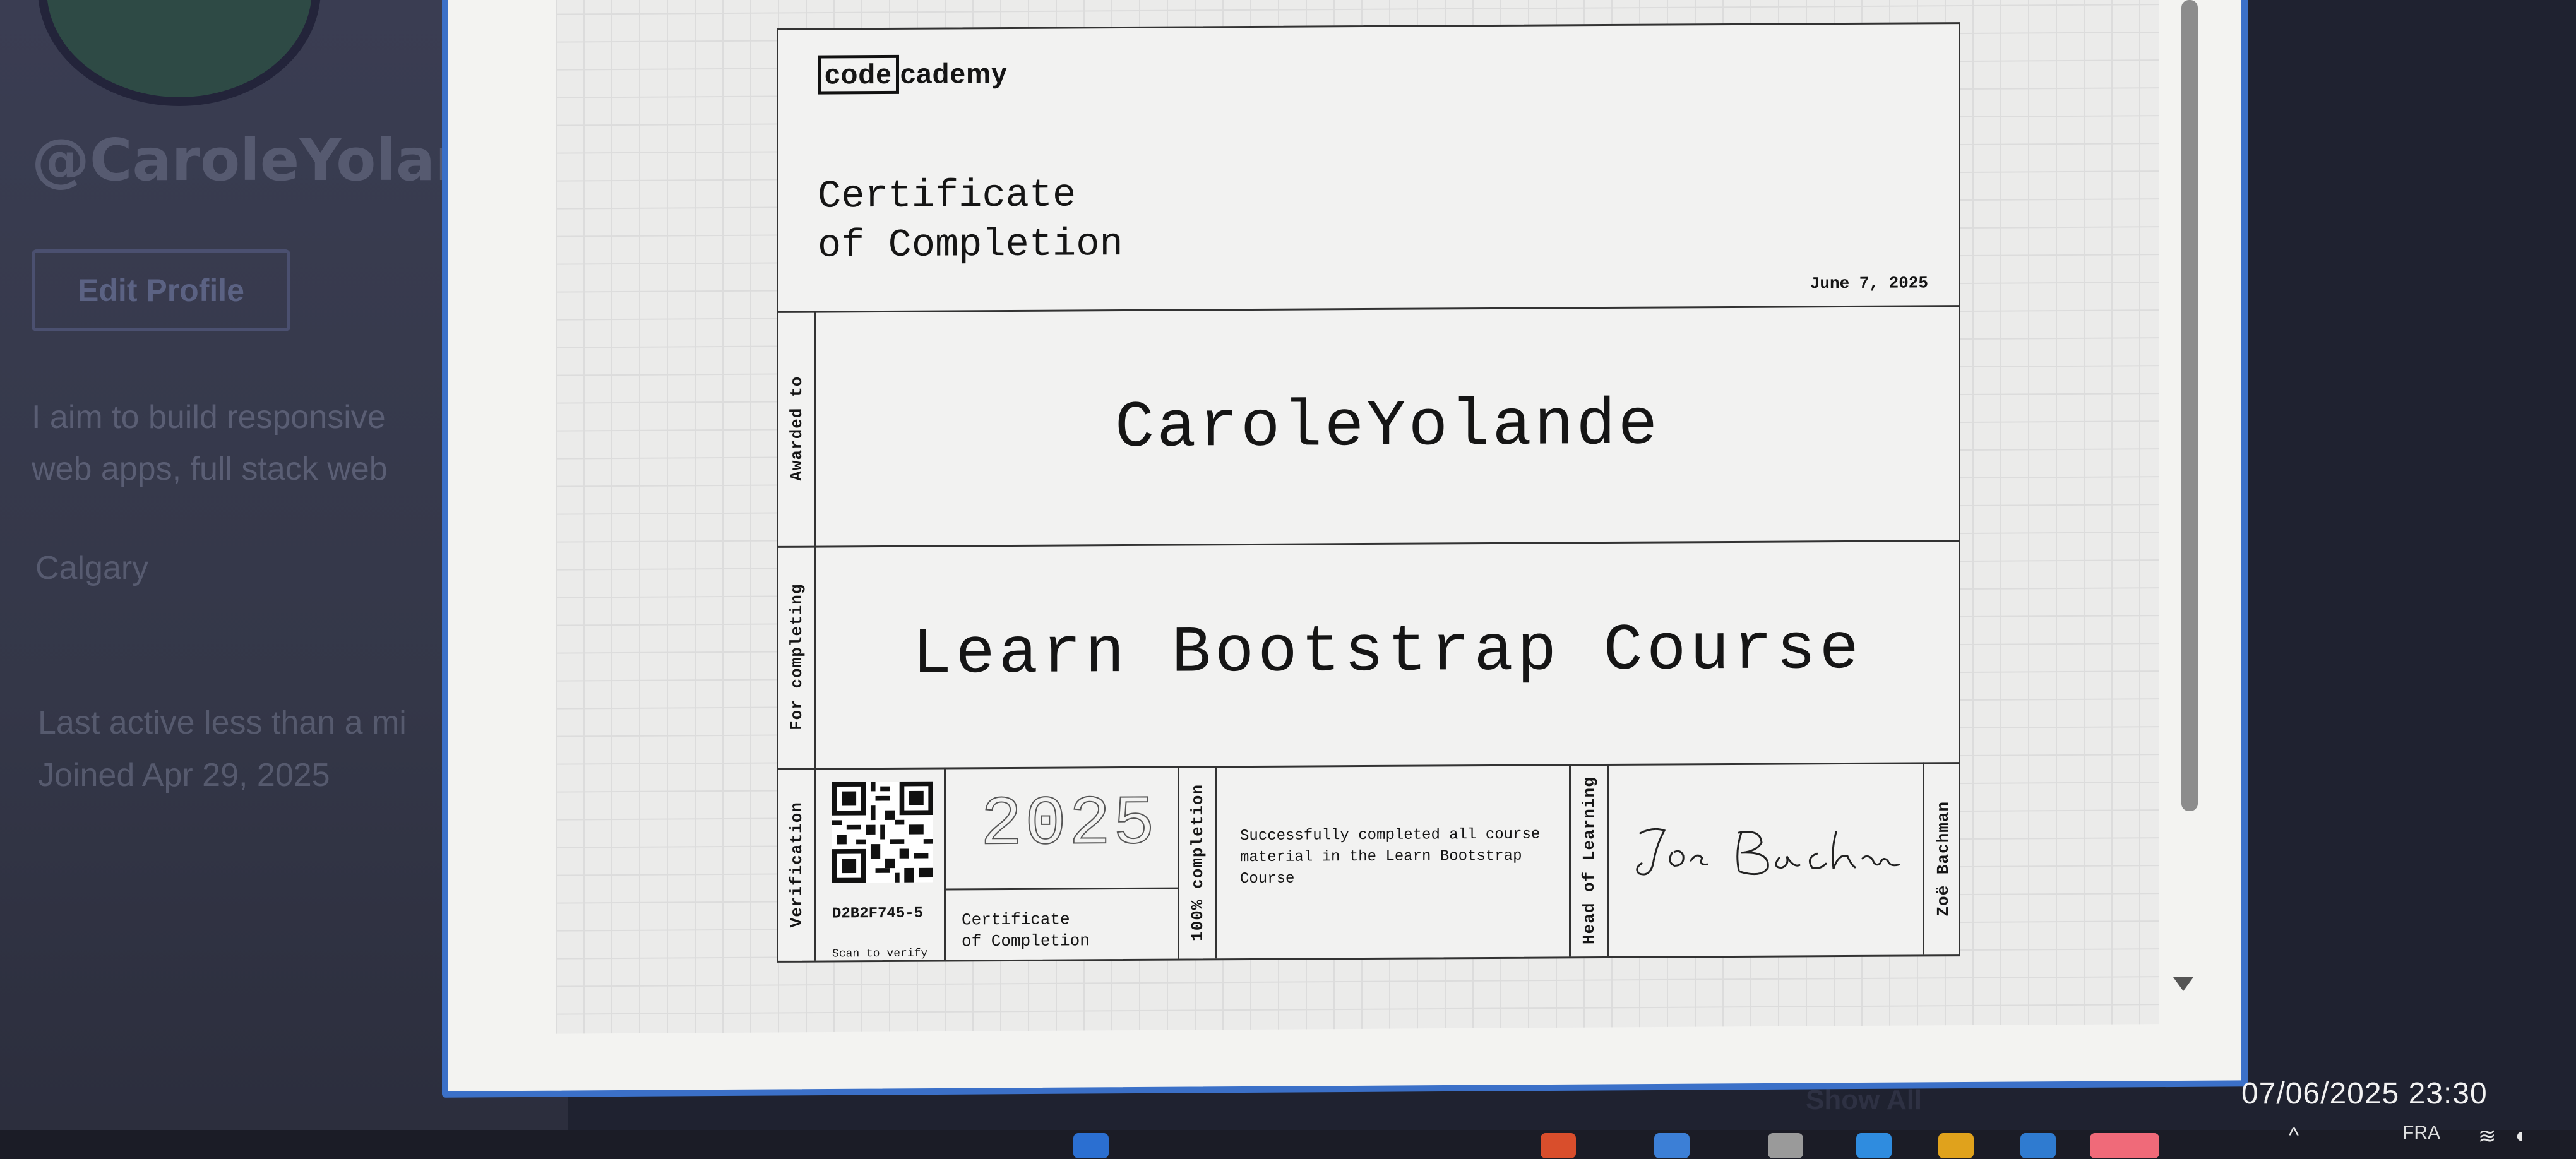 This screenshot has width=2576, height=1159. What do you see at coordinates (184, 775) in the screenshot?
I see `joined-date: Joined Apr 29, 2025` at bounding box center [184, 775].